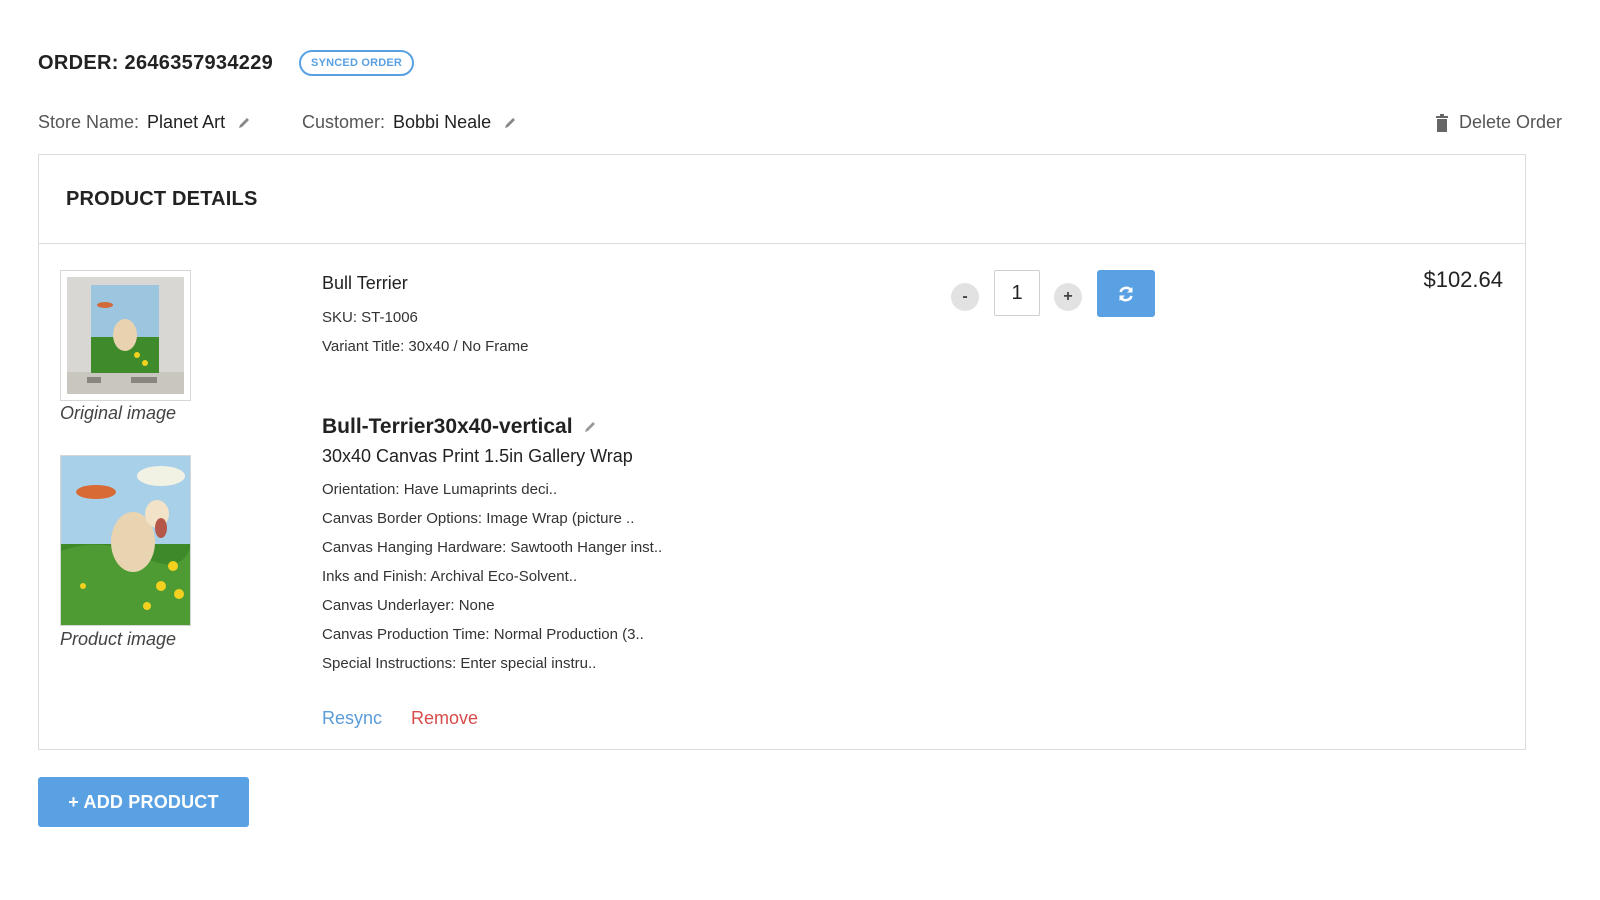 This screenshot has height=900, width=1600. I want to click on edit-customer-pencil-icon, so click(510, 123).